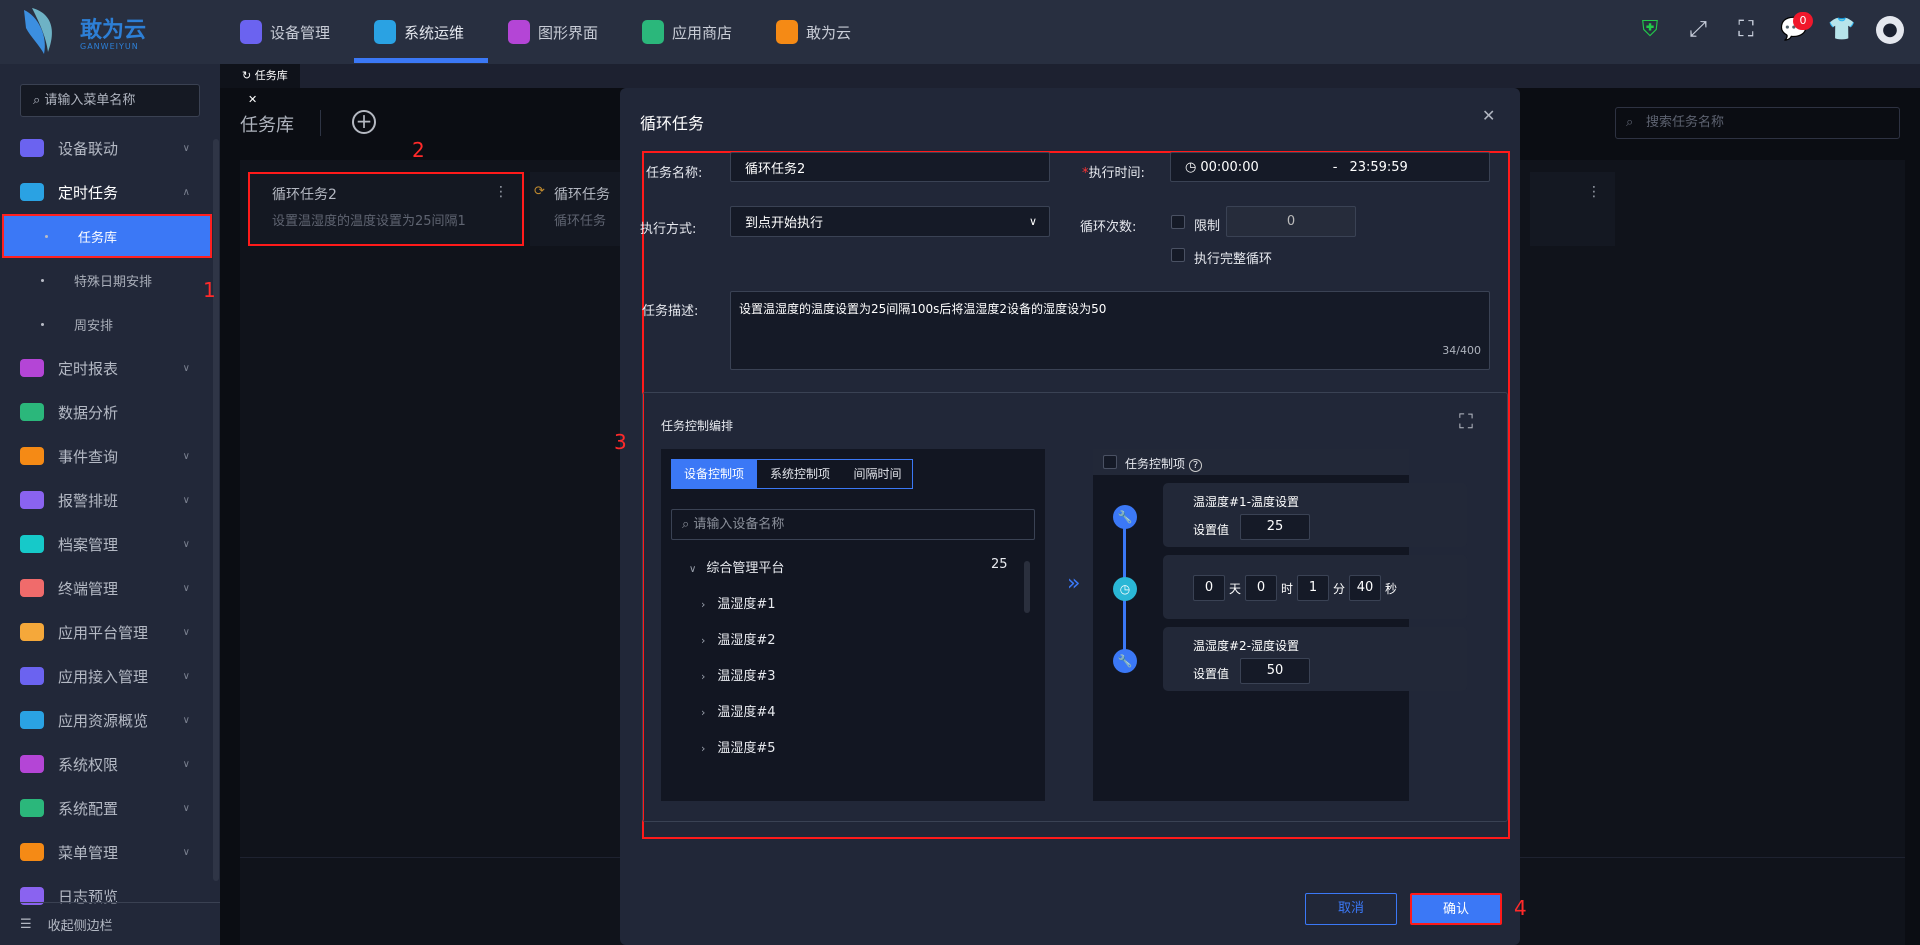 The image size is (1920, 945). I want to click on avatar: ●, so click(1890, 30).